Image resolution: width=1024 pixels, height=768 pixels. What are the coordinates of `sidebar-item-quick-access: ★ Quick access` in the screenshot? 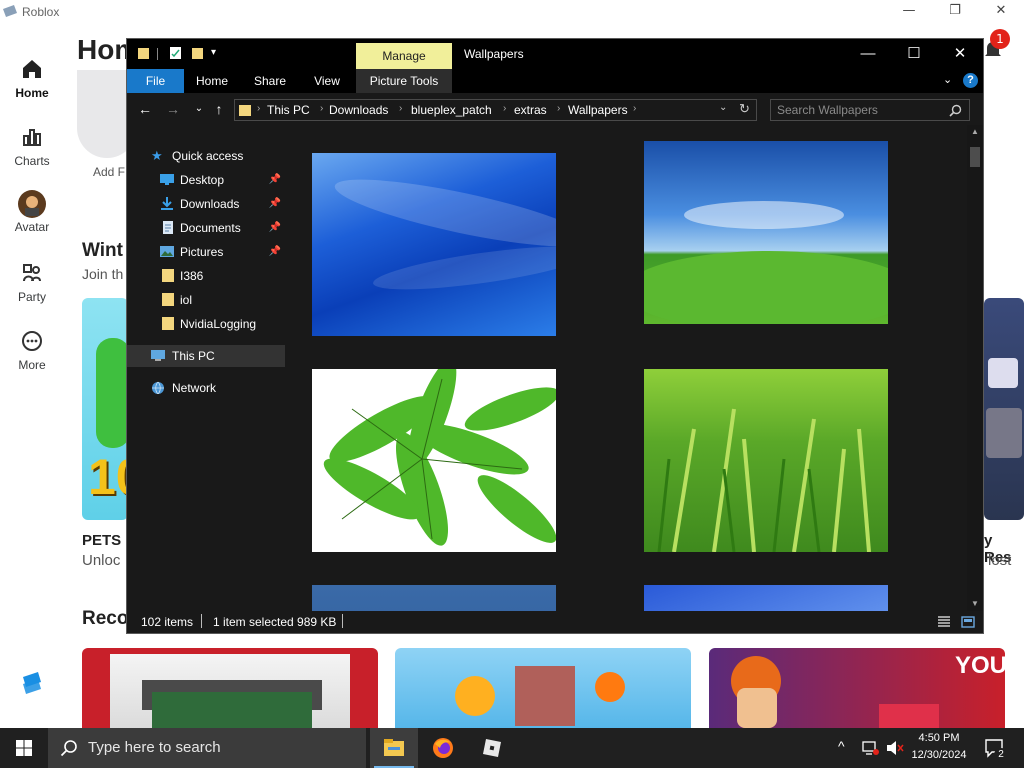 It's located at (206, 156).